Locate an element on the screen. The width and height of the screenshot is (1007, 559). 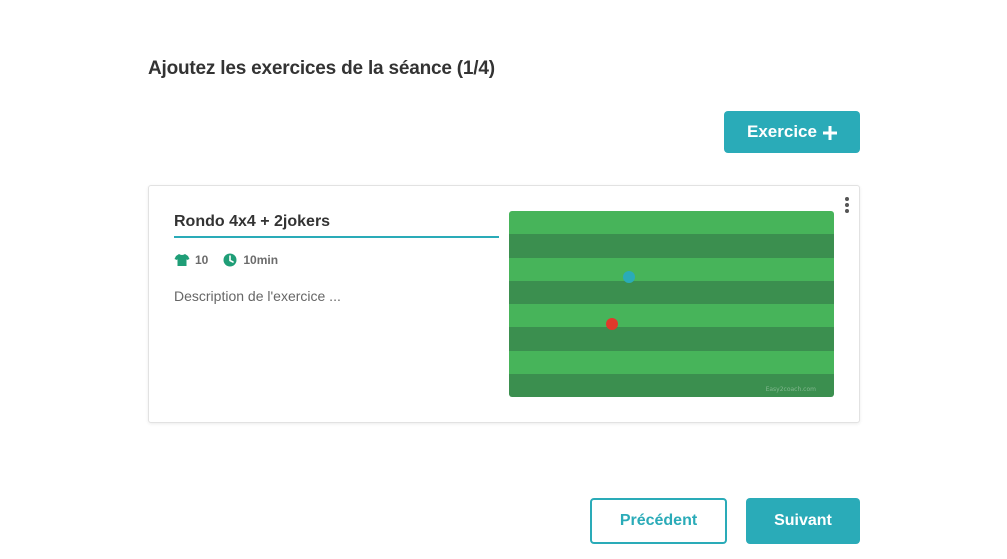
next-button: Suivant is located at coordinates (803, 521).